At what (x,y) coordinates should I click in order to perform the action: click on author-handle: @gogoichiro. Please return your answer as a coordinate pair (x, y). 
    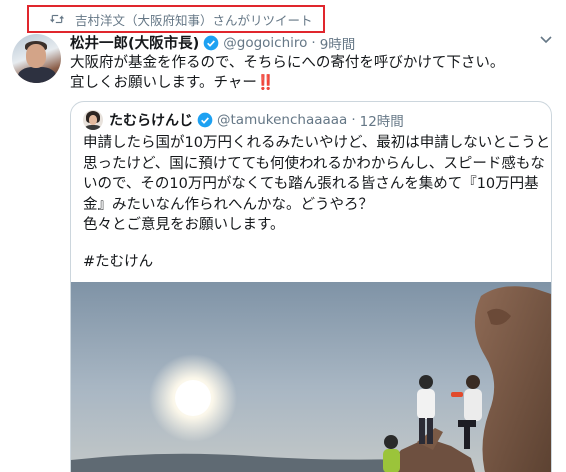
    Looking at the image, I should click on (265, 43).